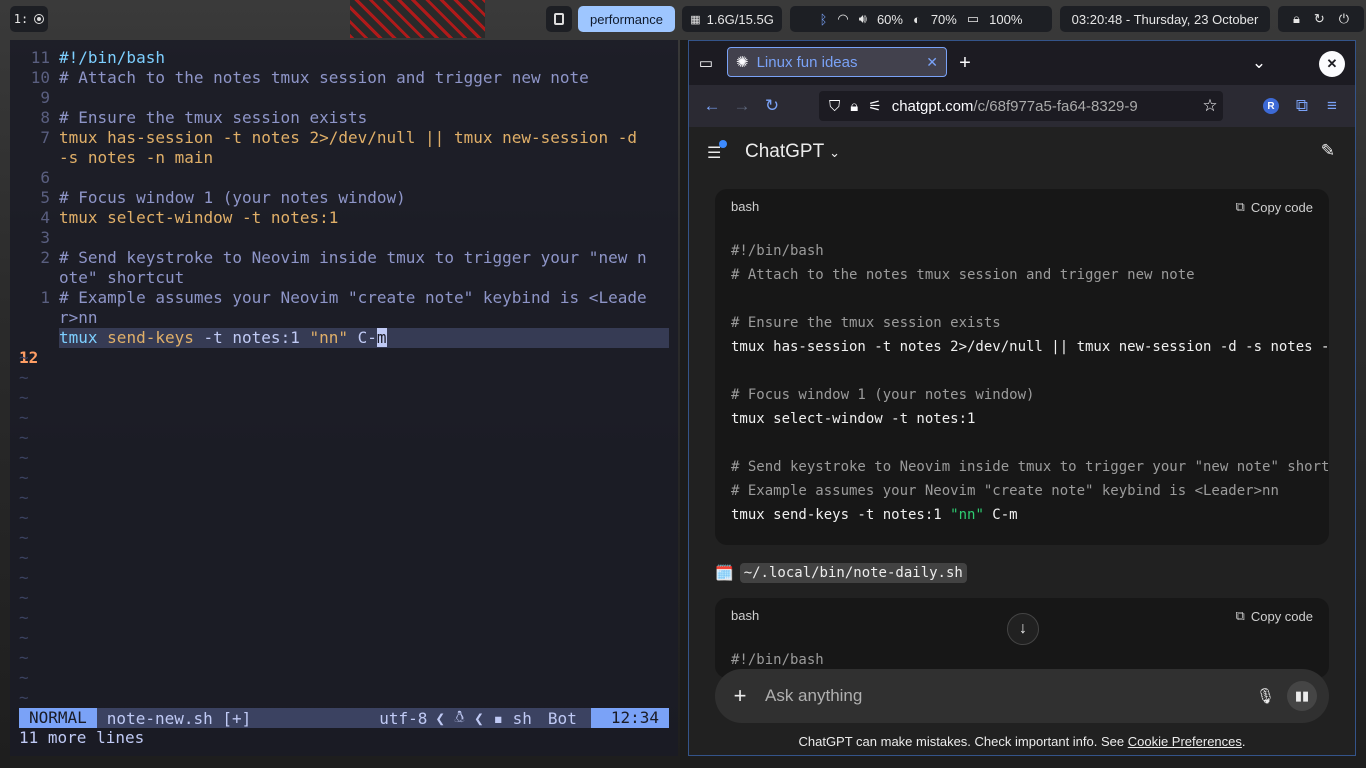 This screenshot has width=1366, height=768. I want to click on prompt-input, so click(1004, 696).